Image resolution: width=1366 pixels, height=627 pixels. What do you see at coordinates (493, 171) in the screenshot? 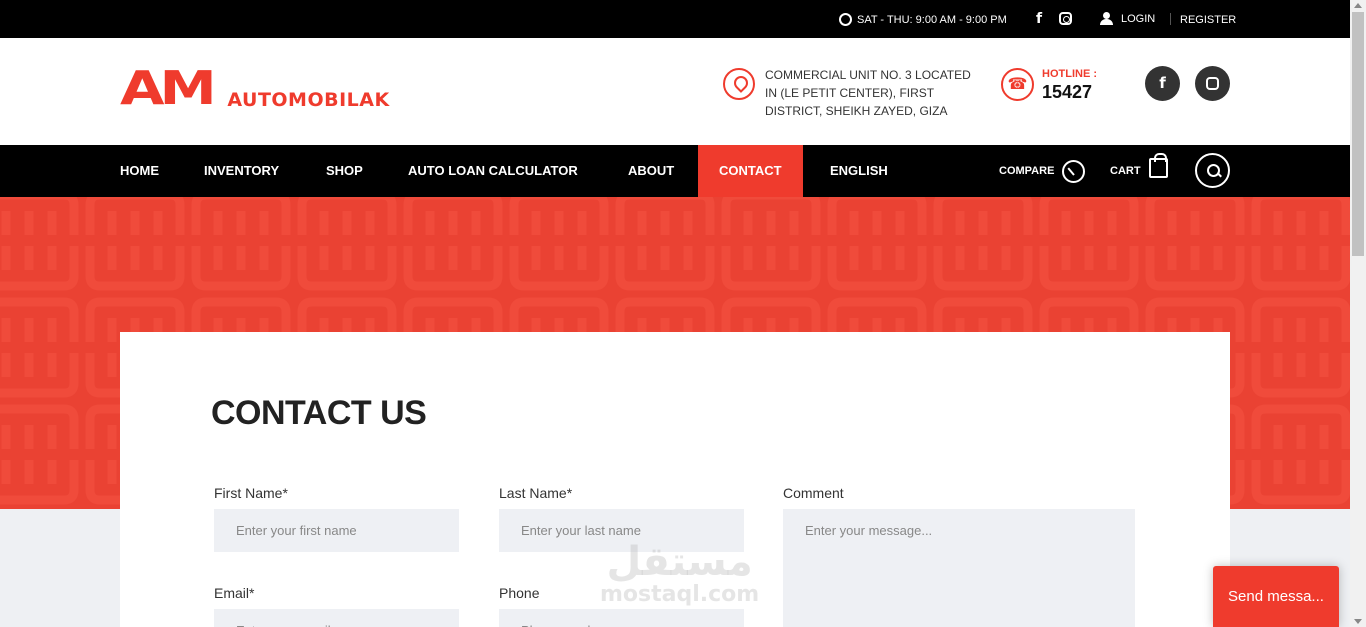
I see `nav-item-auto-loan-calculator: AUTO LOAN CALCULATOR` at bounding box center [493, 171].